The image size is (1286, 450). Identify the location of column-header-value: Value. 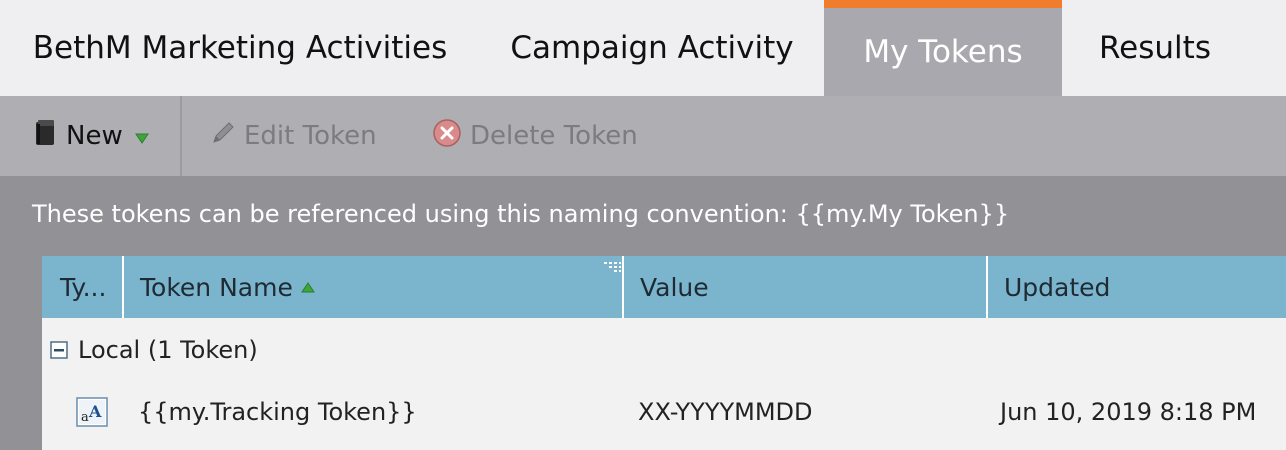
(810, 287).